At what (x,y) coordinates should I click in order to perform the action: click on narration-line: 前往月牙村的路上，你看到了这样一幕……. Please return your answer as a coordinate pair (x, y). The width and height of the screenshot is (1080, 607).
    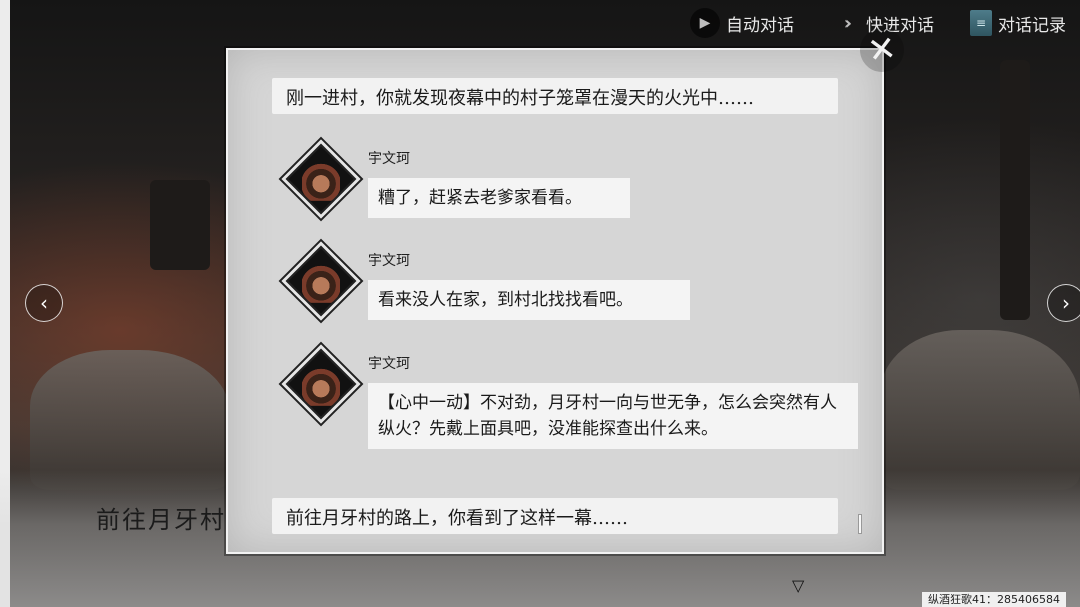
    Looking at the image, I should click on (555, 516).